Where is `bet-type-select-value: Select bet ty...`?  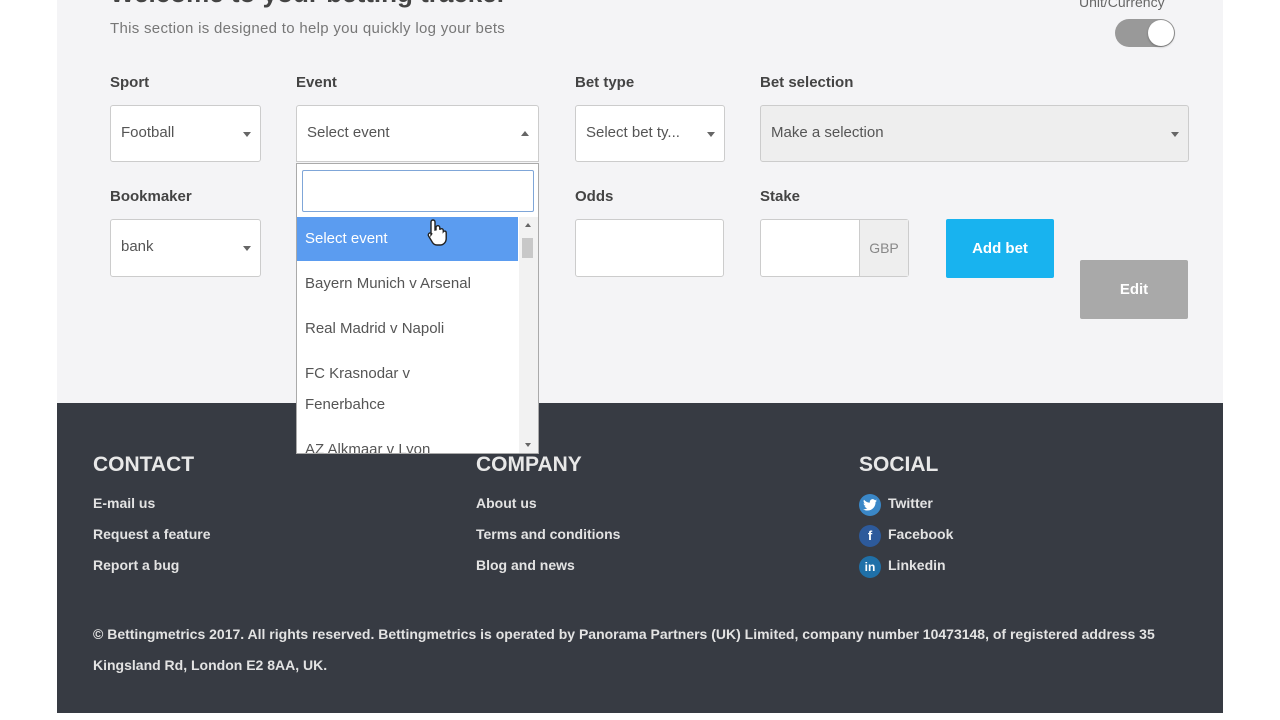 bet-type-select-value: Select bet ty... is located at coordinates (633, 132).